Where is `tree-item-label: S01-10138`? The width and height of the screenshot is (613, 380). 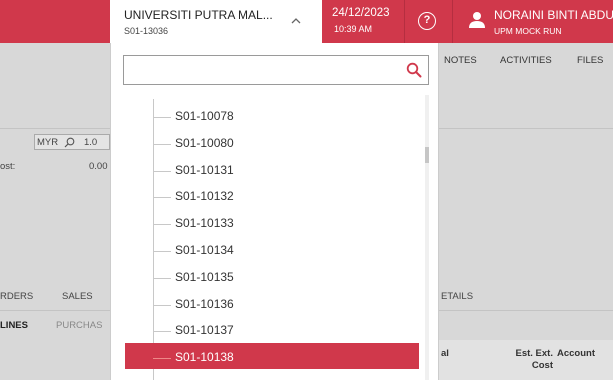
tree-item-label: S01-10138 is located at coordinates (204, 357).